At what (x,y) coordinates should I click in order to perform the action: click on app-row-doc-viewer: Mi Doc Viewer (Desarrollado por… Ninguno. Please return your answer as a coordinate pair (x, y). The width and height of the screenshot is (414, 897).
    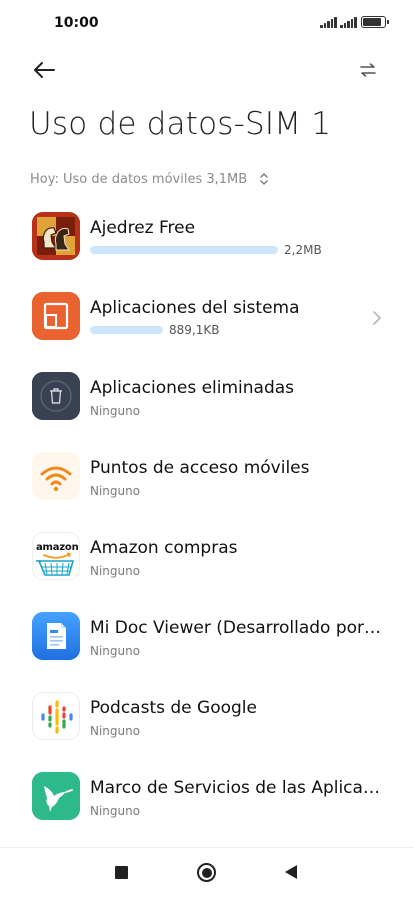
    Looking at the image, I should click on (207, 640).